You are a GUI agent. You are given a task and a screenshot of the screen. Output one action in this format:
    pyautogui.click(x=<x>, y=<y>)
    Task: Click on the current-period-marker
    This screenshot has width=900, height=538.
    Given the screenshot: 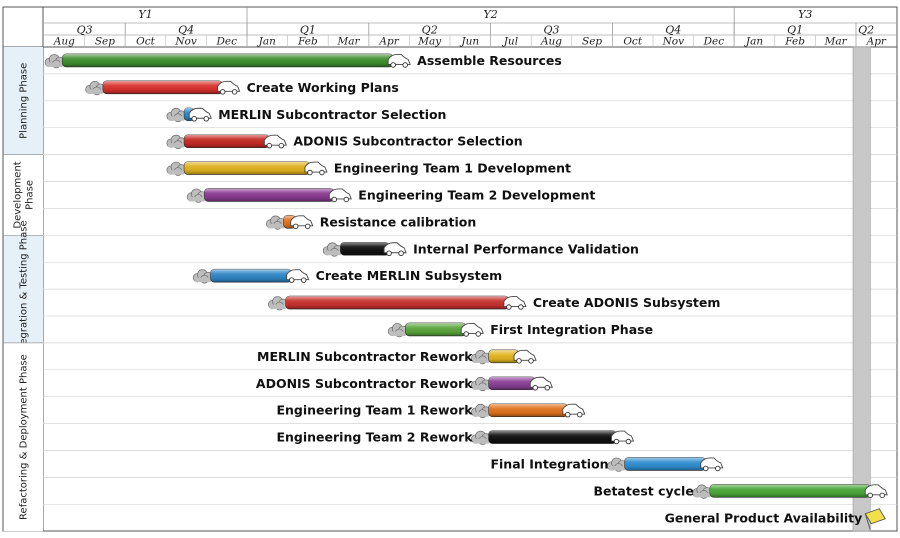 What is the action you would take?
    pyautogui.click(x=861, y=289)
    